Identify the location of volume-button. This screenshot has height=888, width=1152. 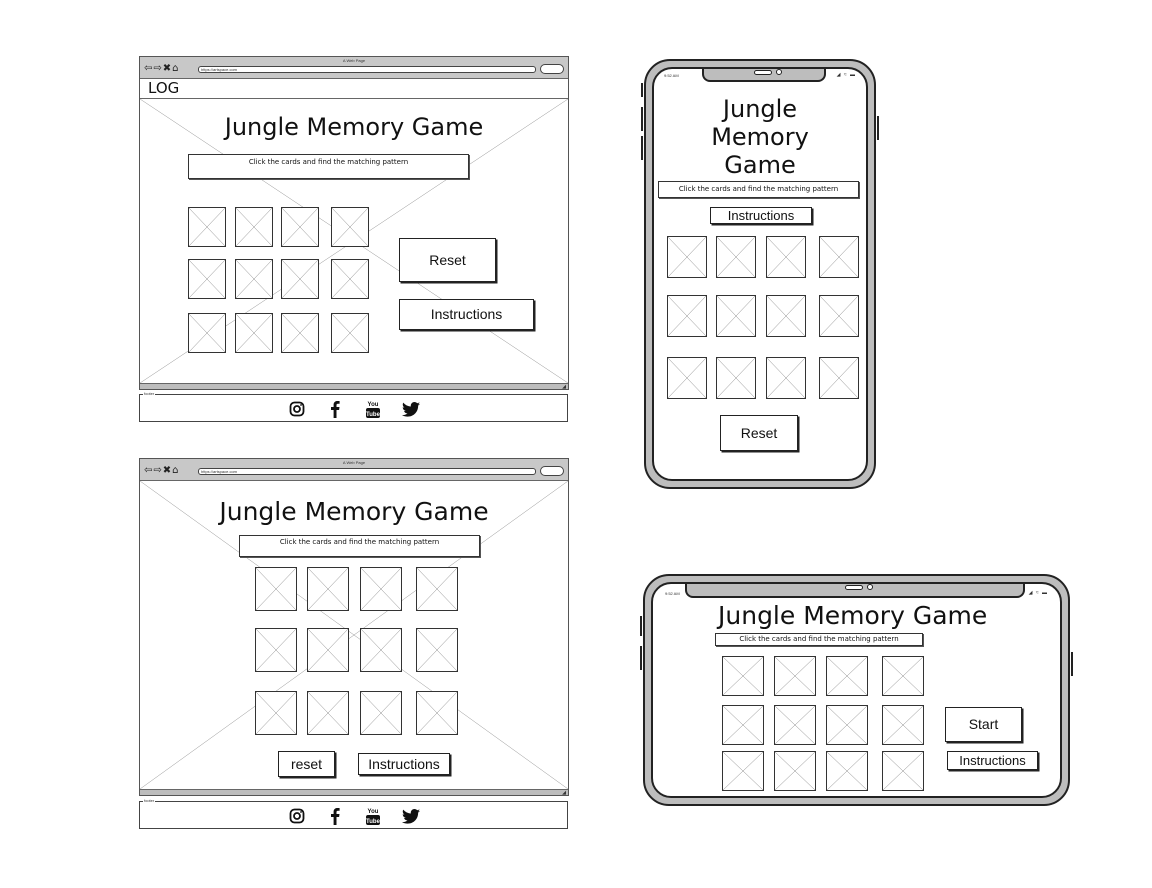
(641, 658).